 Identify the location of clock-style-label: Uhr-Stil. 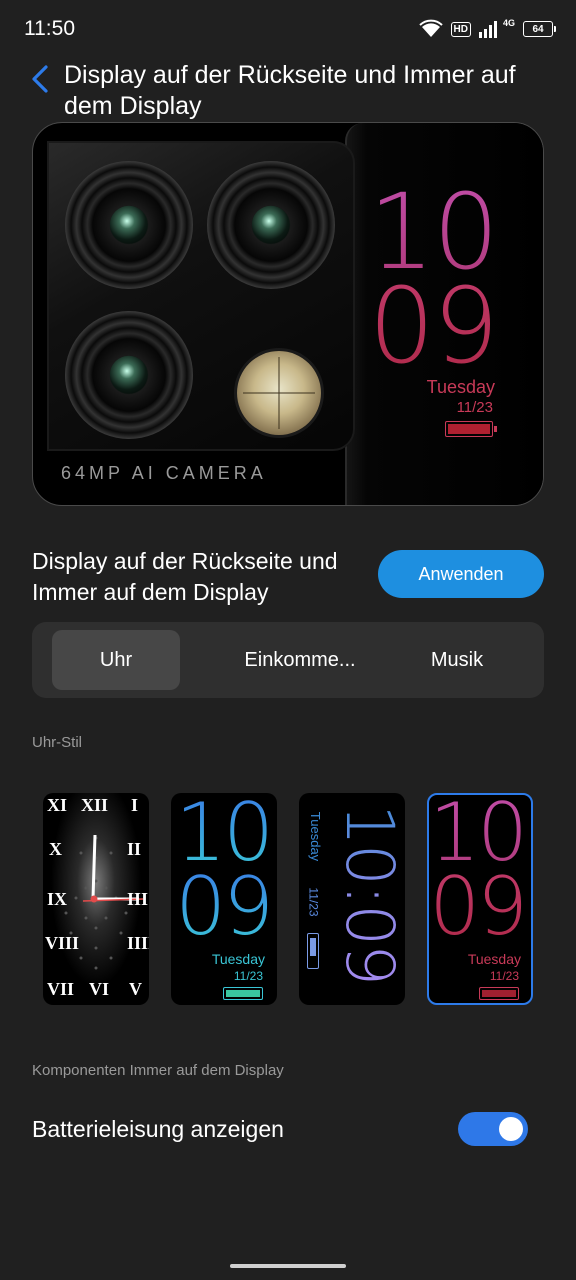
(57, 742).